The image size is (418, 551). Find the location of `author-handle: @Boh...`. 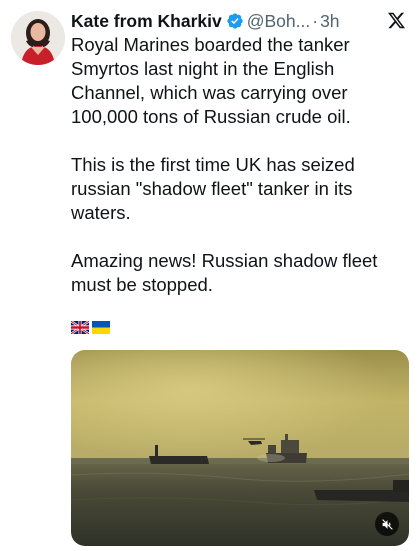

author-handle: @Boh... is located at coordinates (279, 21).